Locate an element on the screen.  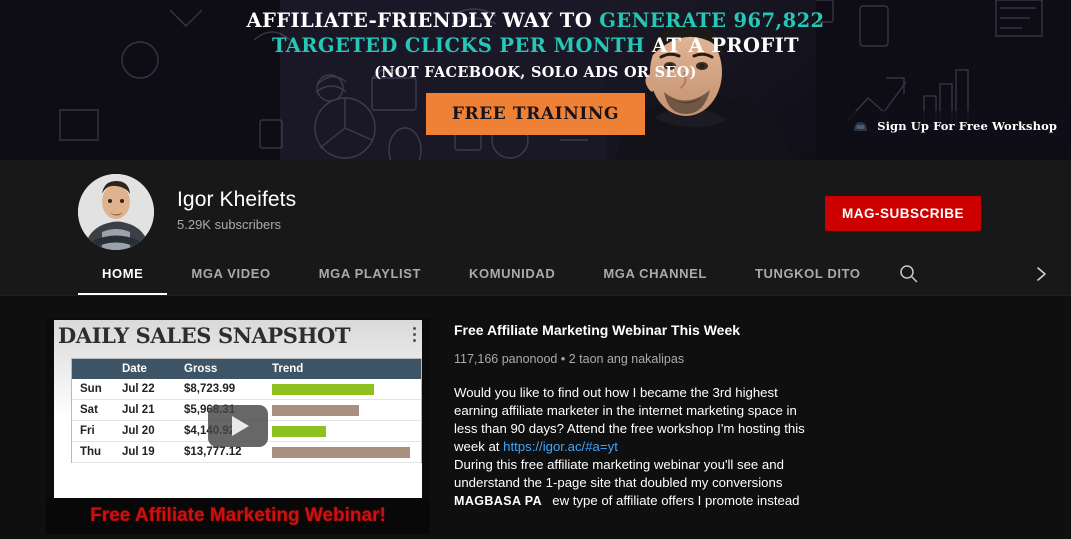
tab-playlists-label: MGA PLAYLIST is located at coordinates (370, 273).